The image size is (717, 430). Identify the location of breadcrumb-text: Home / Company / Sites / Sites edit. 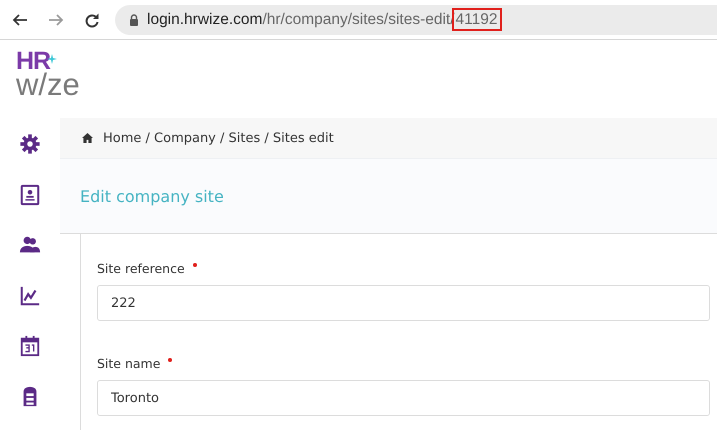
(218, 138).